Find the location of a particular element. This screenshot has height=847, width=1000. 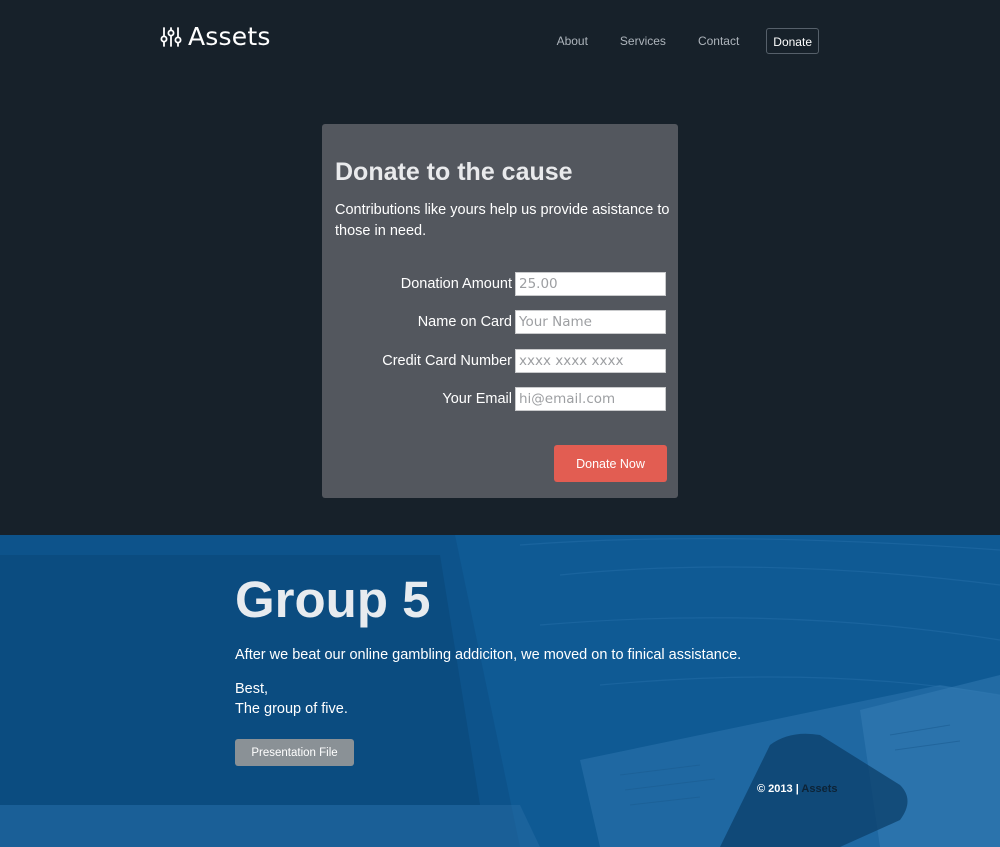

field-row-name: Name on Card is located at coordinates (500, 322).